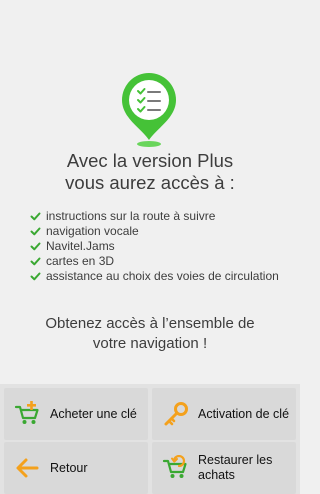  I want to click on feature-text: navigation vocale, so click(92, 231).